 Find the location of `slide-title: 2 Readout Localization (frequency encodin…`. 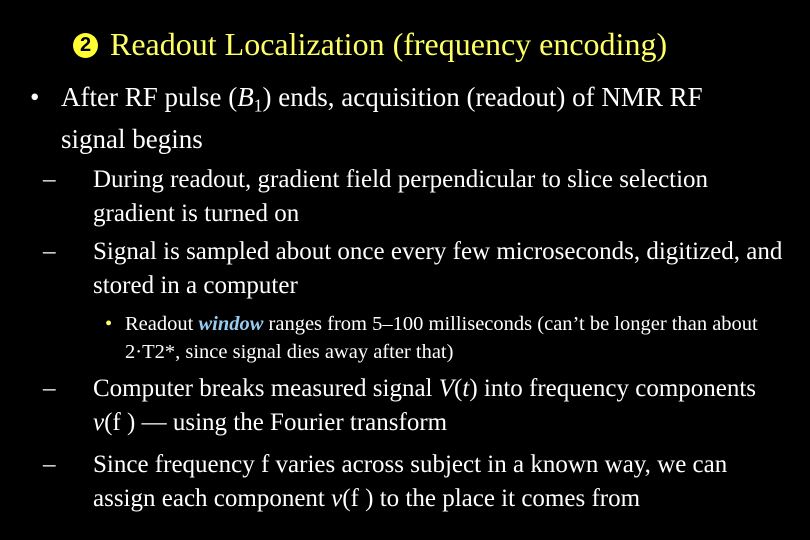

slide-title: 2 Readout Localization (frequency encodin… is located at coordinates (370, 44).